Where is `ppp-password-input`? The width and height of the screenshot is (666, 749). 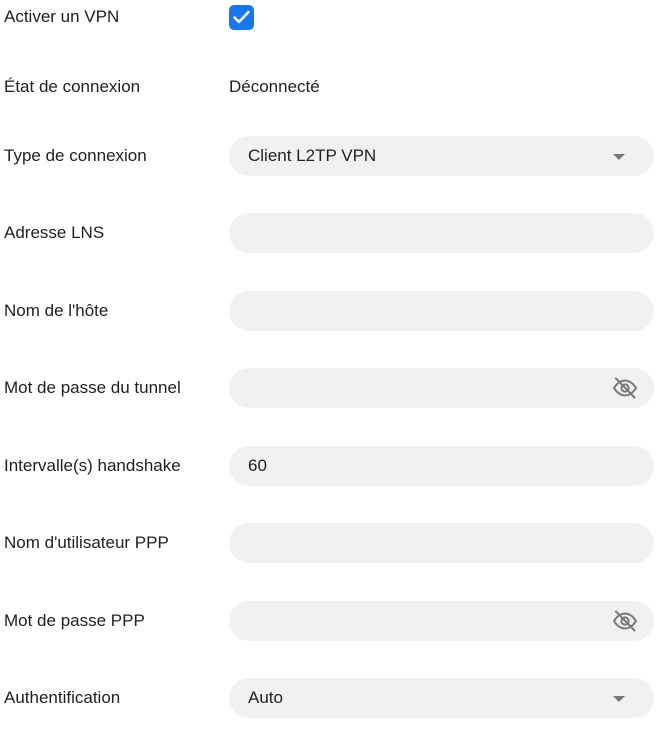 ppp-password-input is located at coordinates (441, 621).